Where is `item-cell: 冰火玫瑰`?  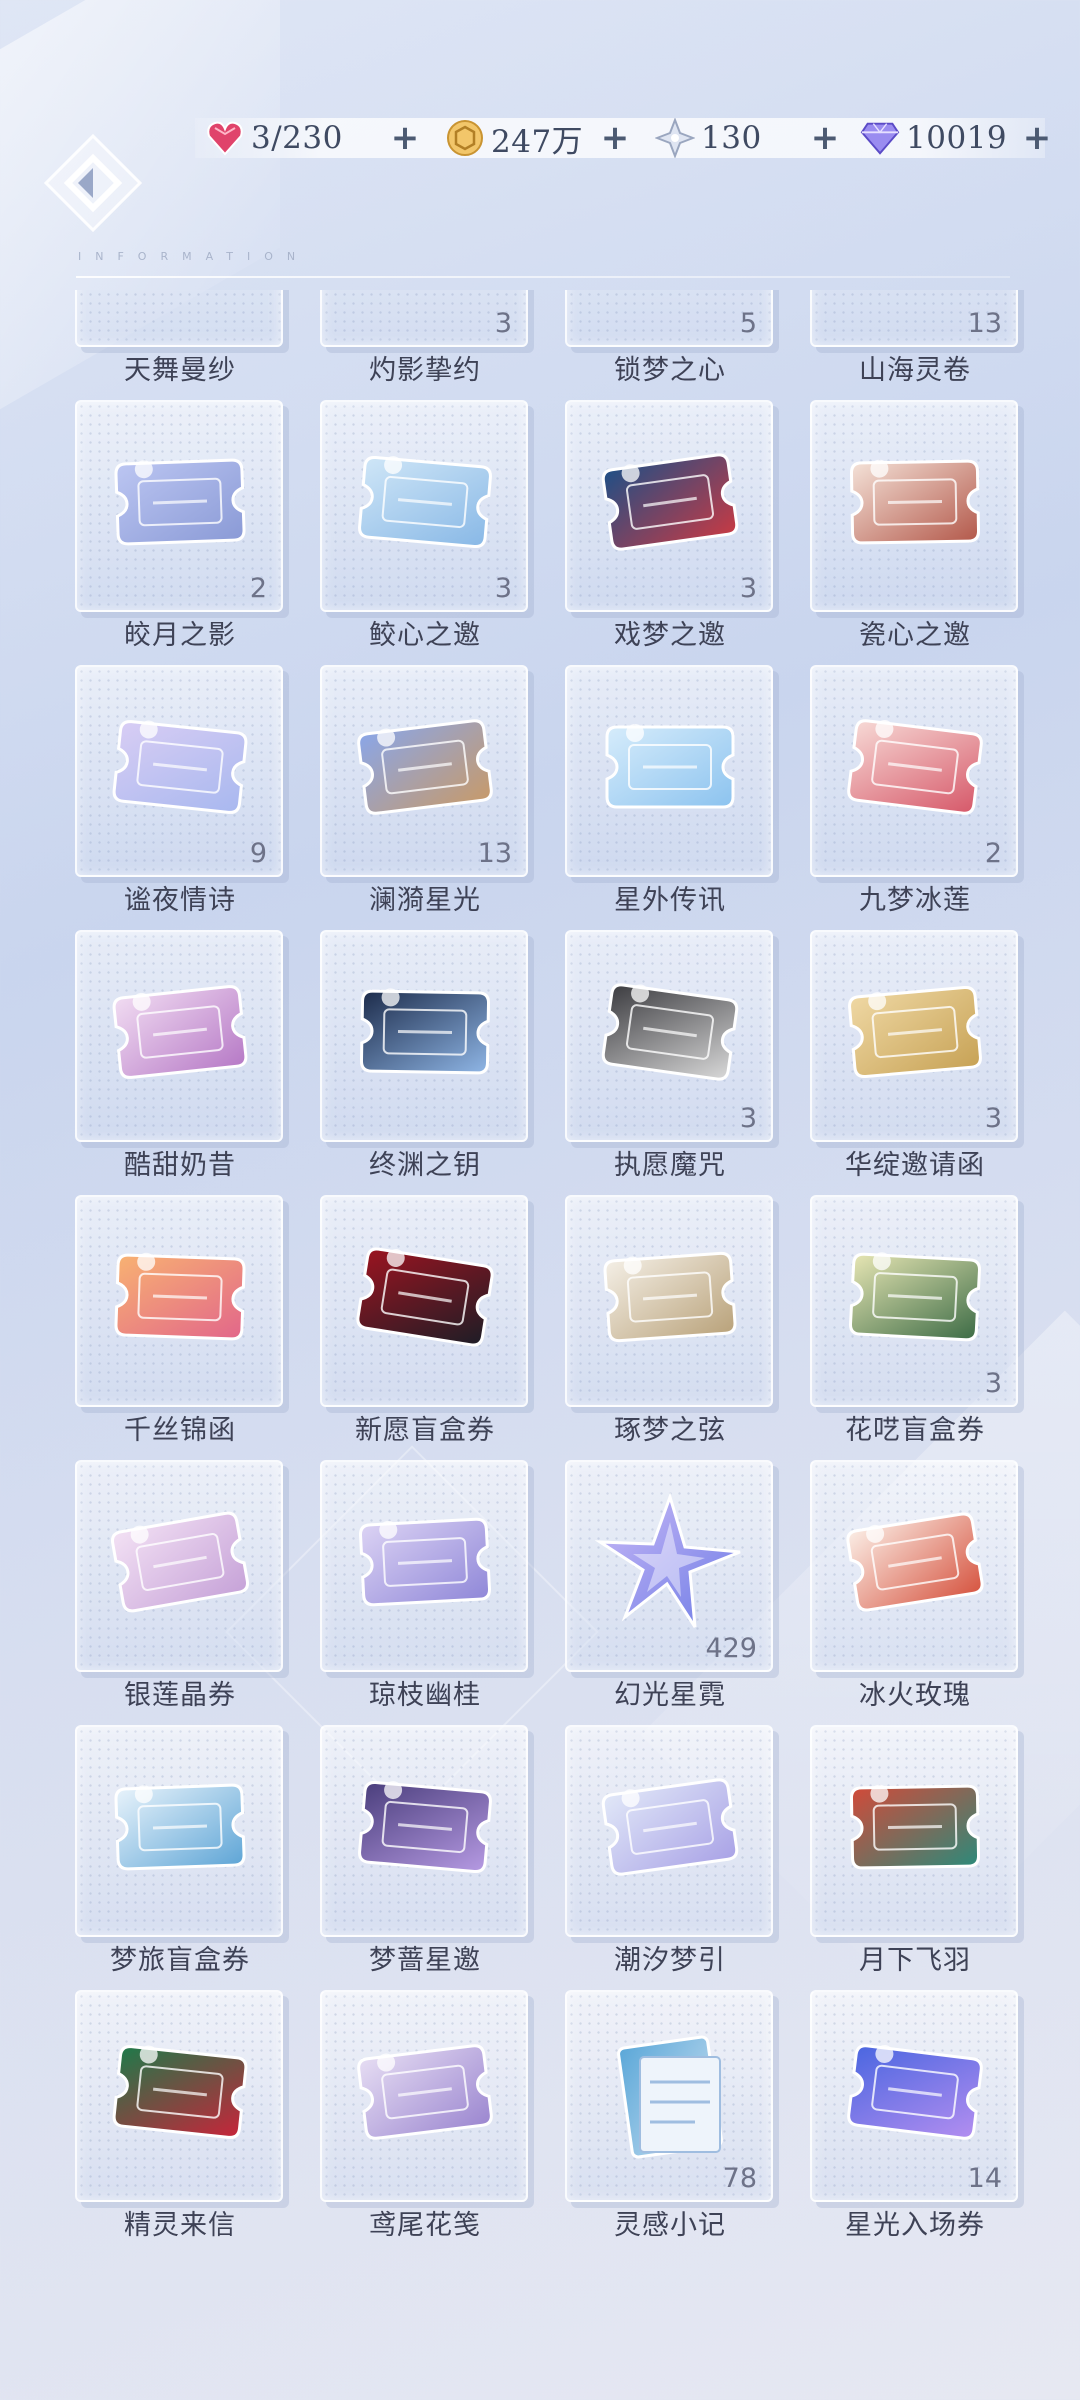
item-cell: 冰火玫瑰 is located at coordinates (919, 1585).